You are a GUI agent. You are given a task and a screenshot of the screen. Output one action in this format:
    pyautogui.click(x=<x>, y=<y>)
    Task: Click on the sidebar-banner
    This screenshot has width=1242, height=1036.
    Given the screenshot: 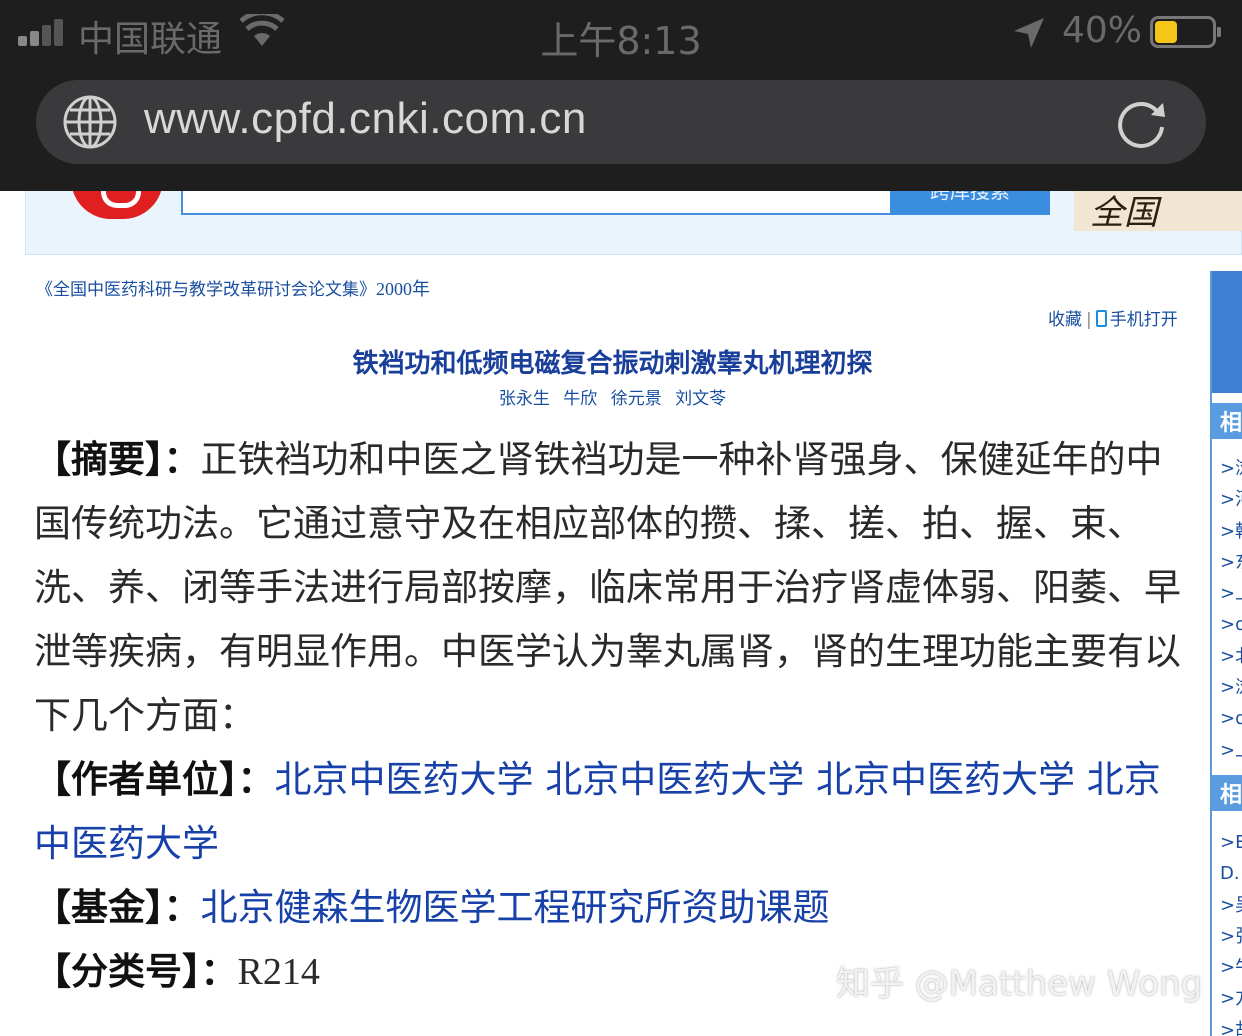 What is the action you would take?
    pyautogui.click(x=1227, y=332)
    